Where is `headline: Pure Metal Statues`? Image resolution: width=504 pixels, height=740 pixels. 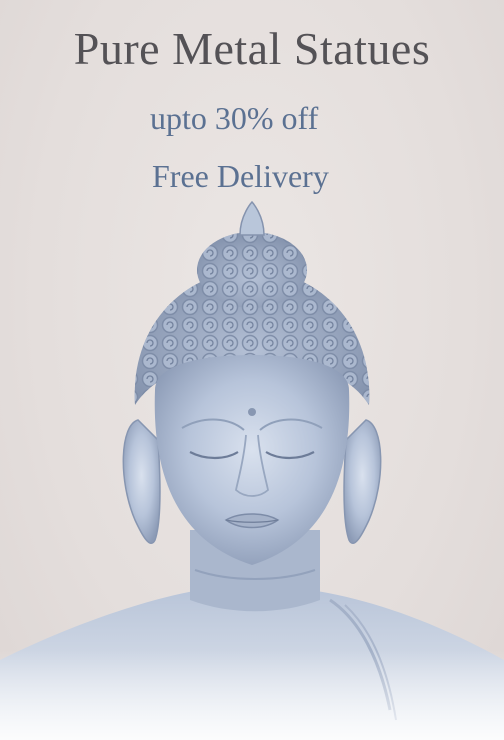
headline: Pure Metal Statues is located at coordinates (252, 48).